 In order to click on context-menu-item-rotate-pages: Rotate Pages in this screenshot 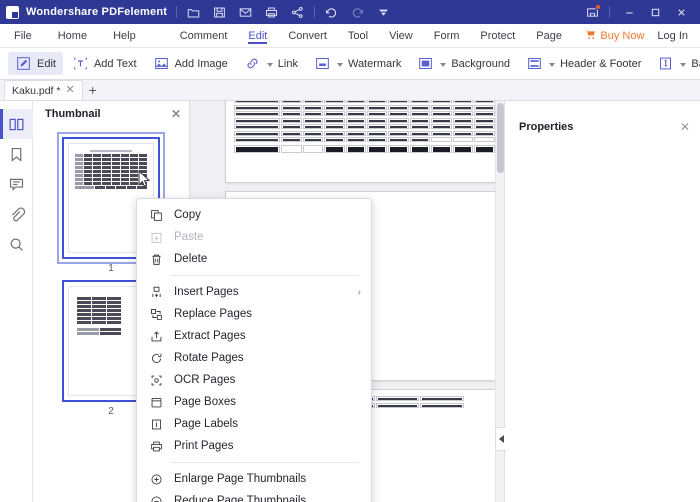, I will do `click(254, 358)`.